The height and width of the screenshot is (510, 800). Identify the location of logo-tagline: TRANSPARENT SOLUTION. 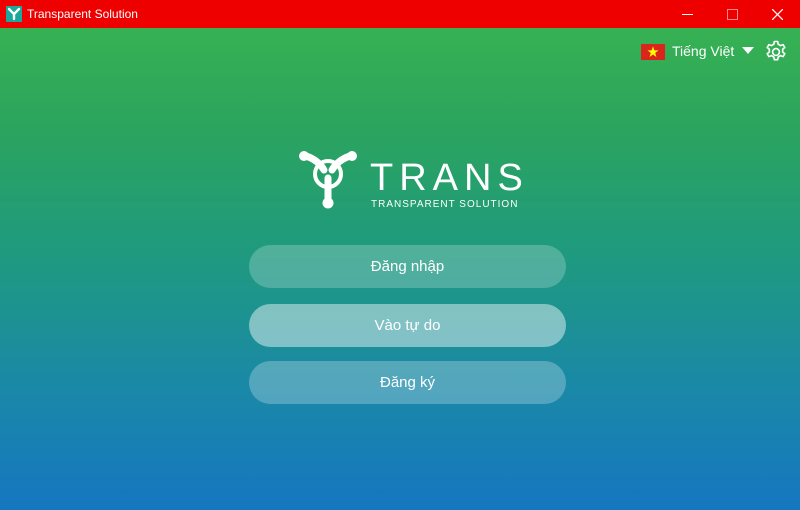
(445, 204).